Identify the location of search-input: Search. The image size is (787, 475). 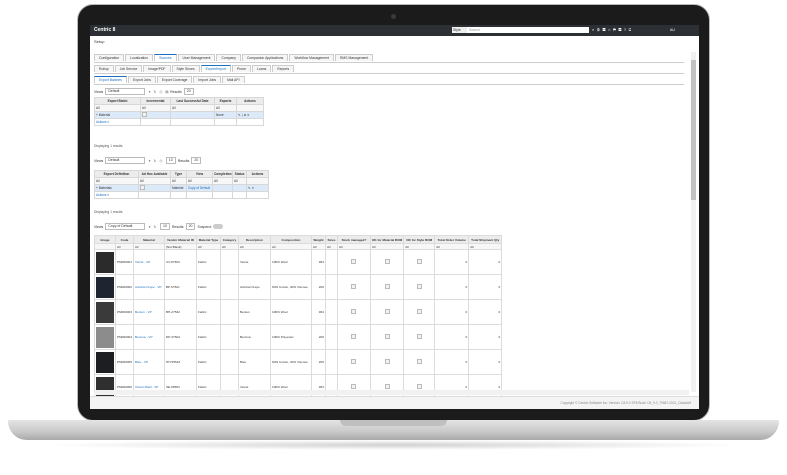
(528, 30).